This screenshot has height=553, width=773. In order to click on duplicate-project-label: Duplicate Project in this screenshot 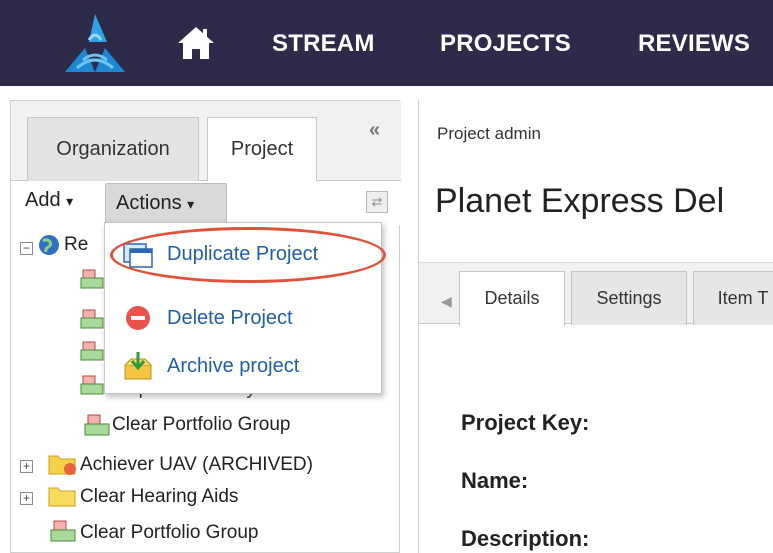, I will do `click(243, 254)`.